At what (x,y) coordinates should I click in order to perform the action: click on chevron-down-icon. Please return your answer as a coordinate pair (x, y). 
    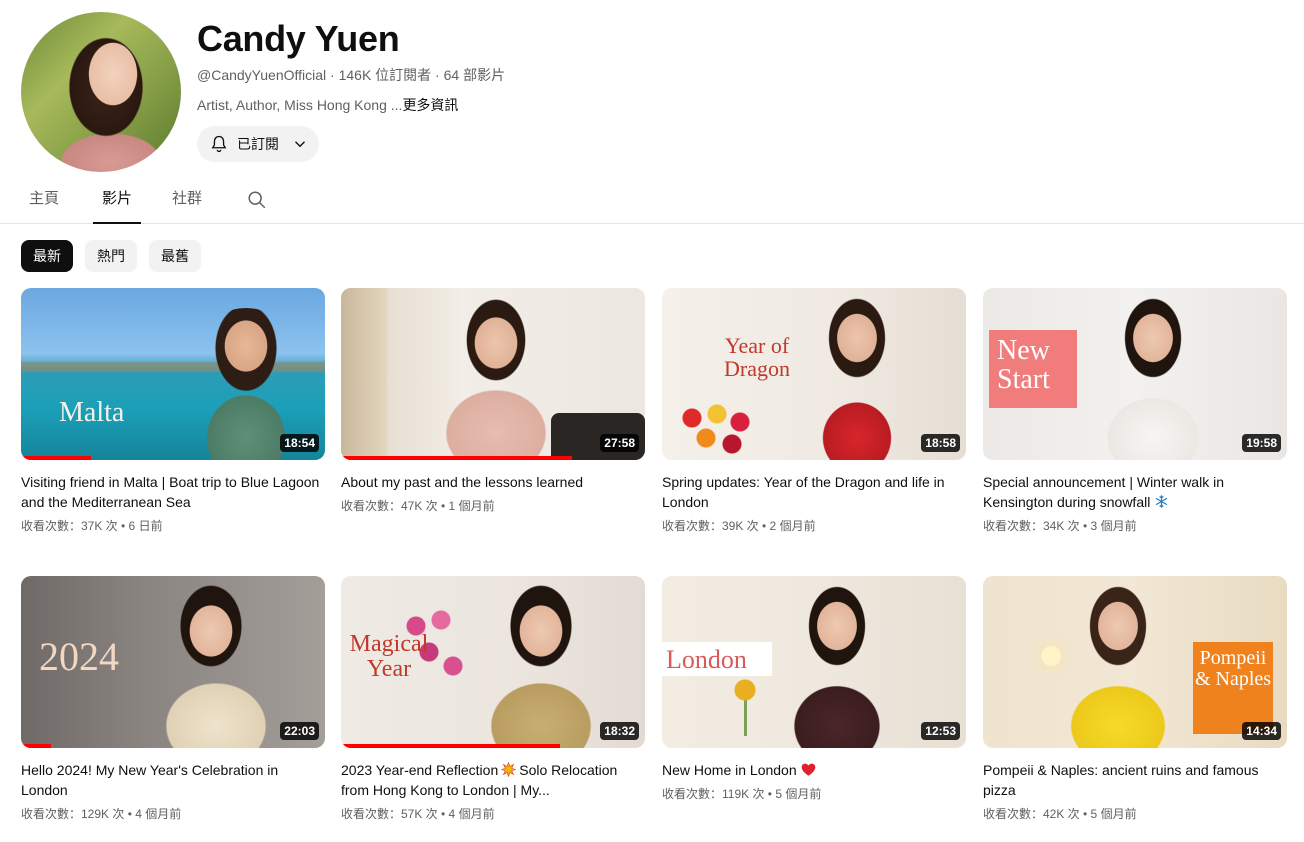
    Looking at the image, I should click on (300, 144).